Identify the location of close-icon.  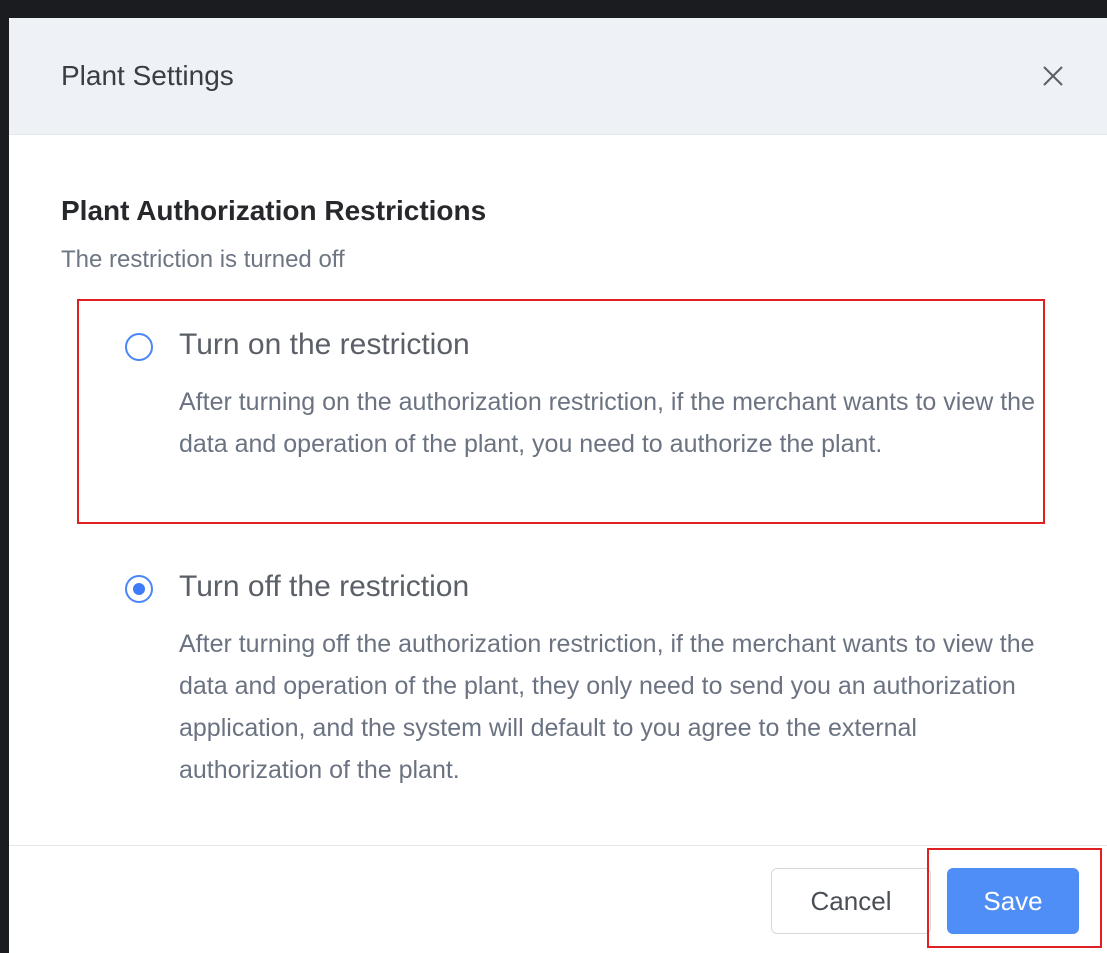
(1053, 76).